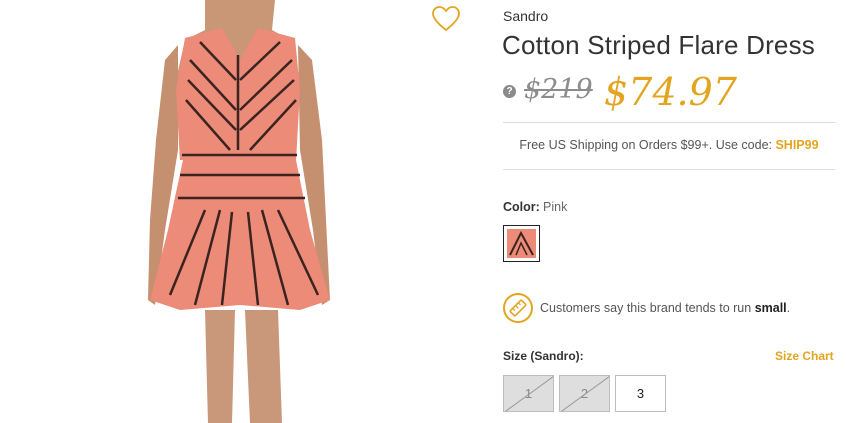 This screenshot has width=846, height=423. What do you see at coordinates (509, 91) in the screenshot?
I see `question-circle-icon: ?` at bounding box center [509, 91].